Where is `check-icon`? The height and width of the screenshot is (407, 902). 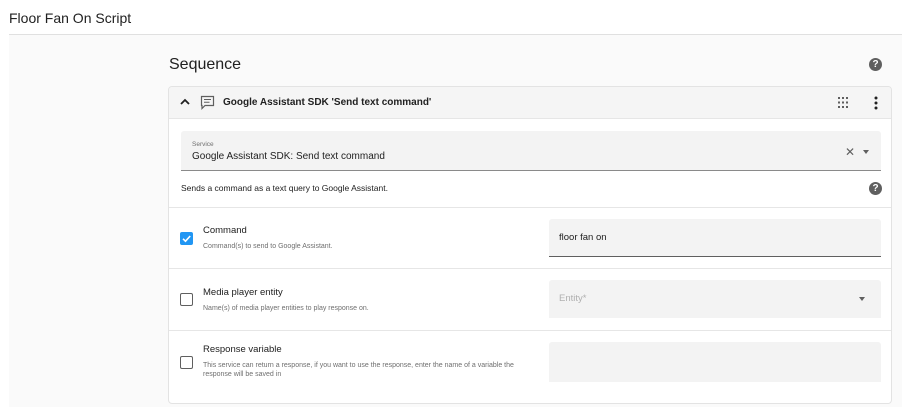
check-icon is located at coordinates (186, 239).